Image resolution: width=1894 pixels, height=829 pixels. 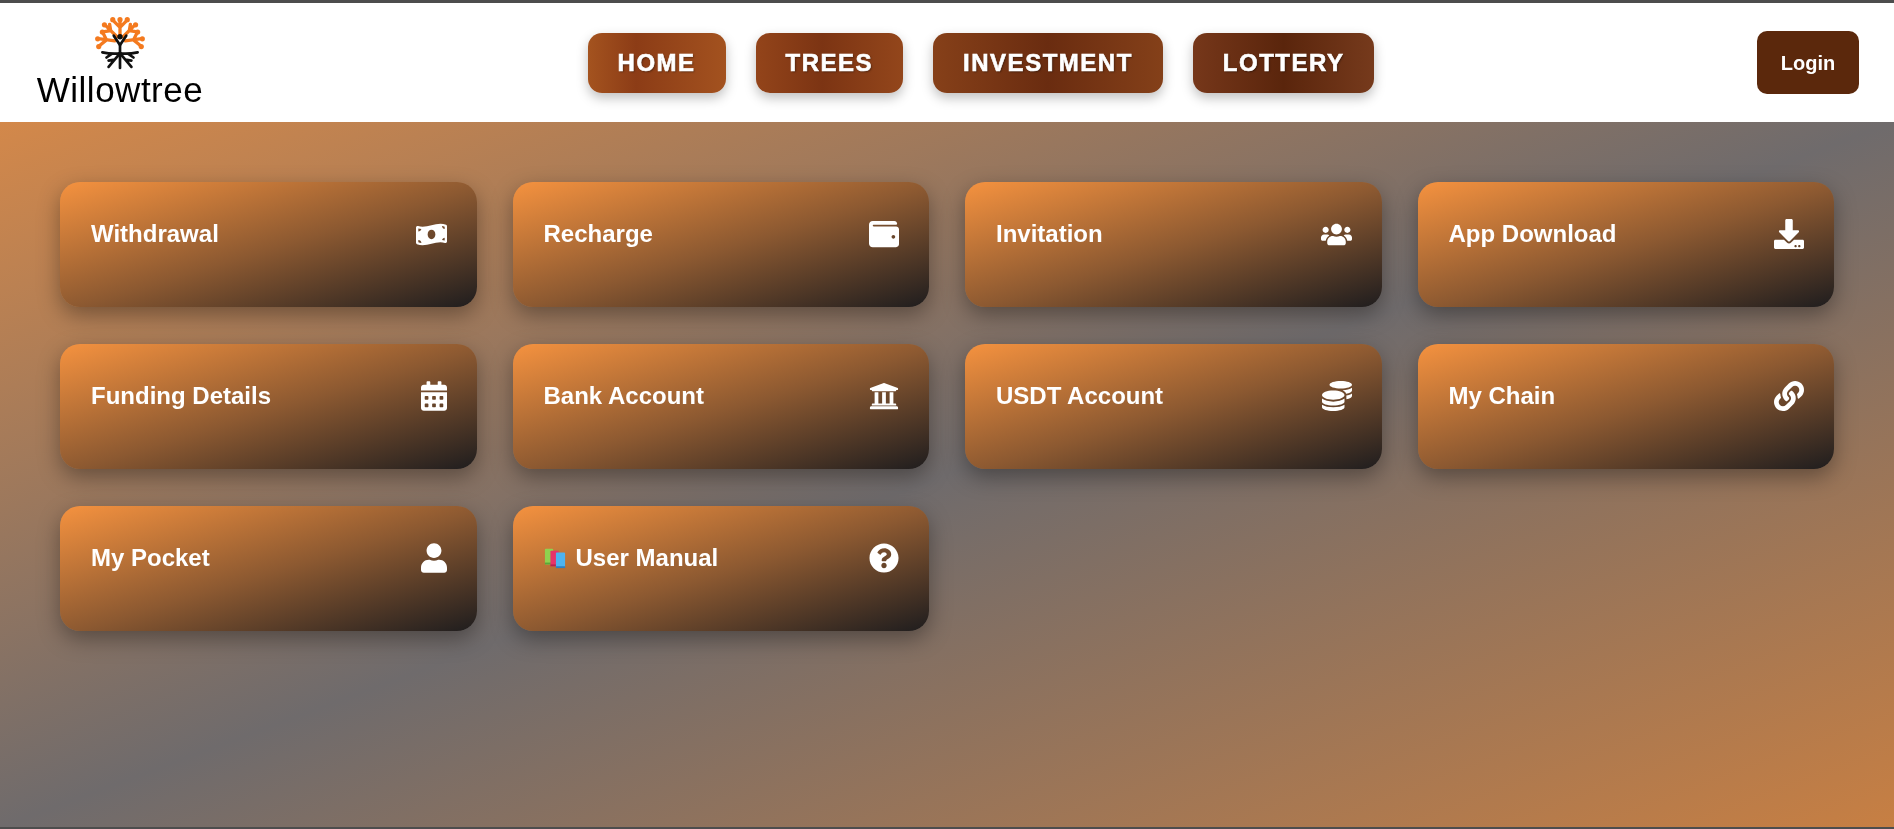 I want to click on menu-card: Recharge, so click(x=720, y=244).